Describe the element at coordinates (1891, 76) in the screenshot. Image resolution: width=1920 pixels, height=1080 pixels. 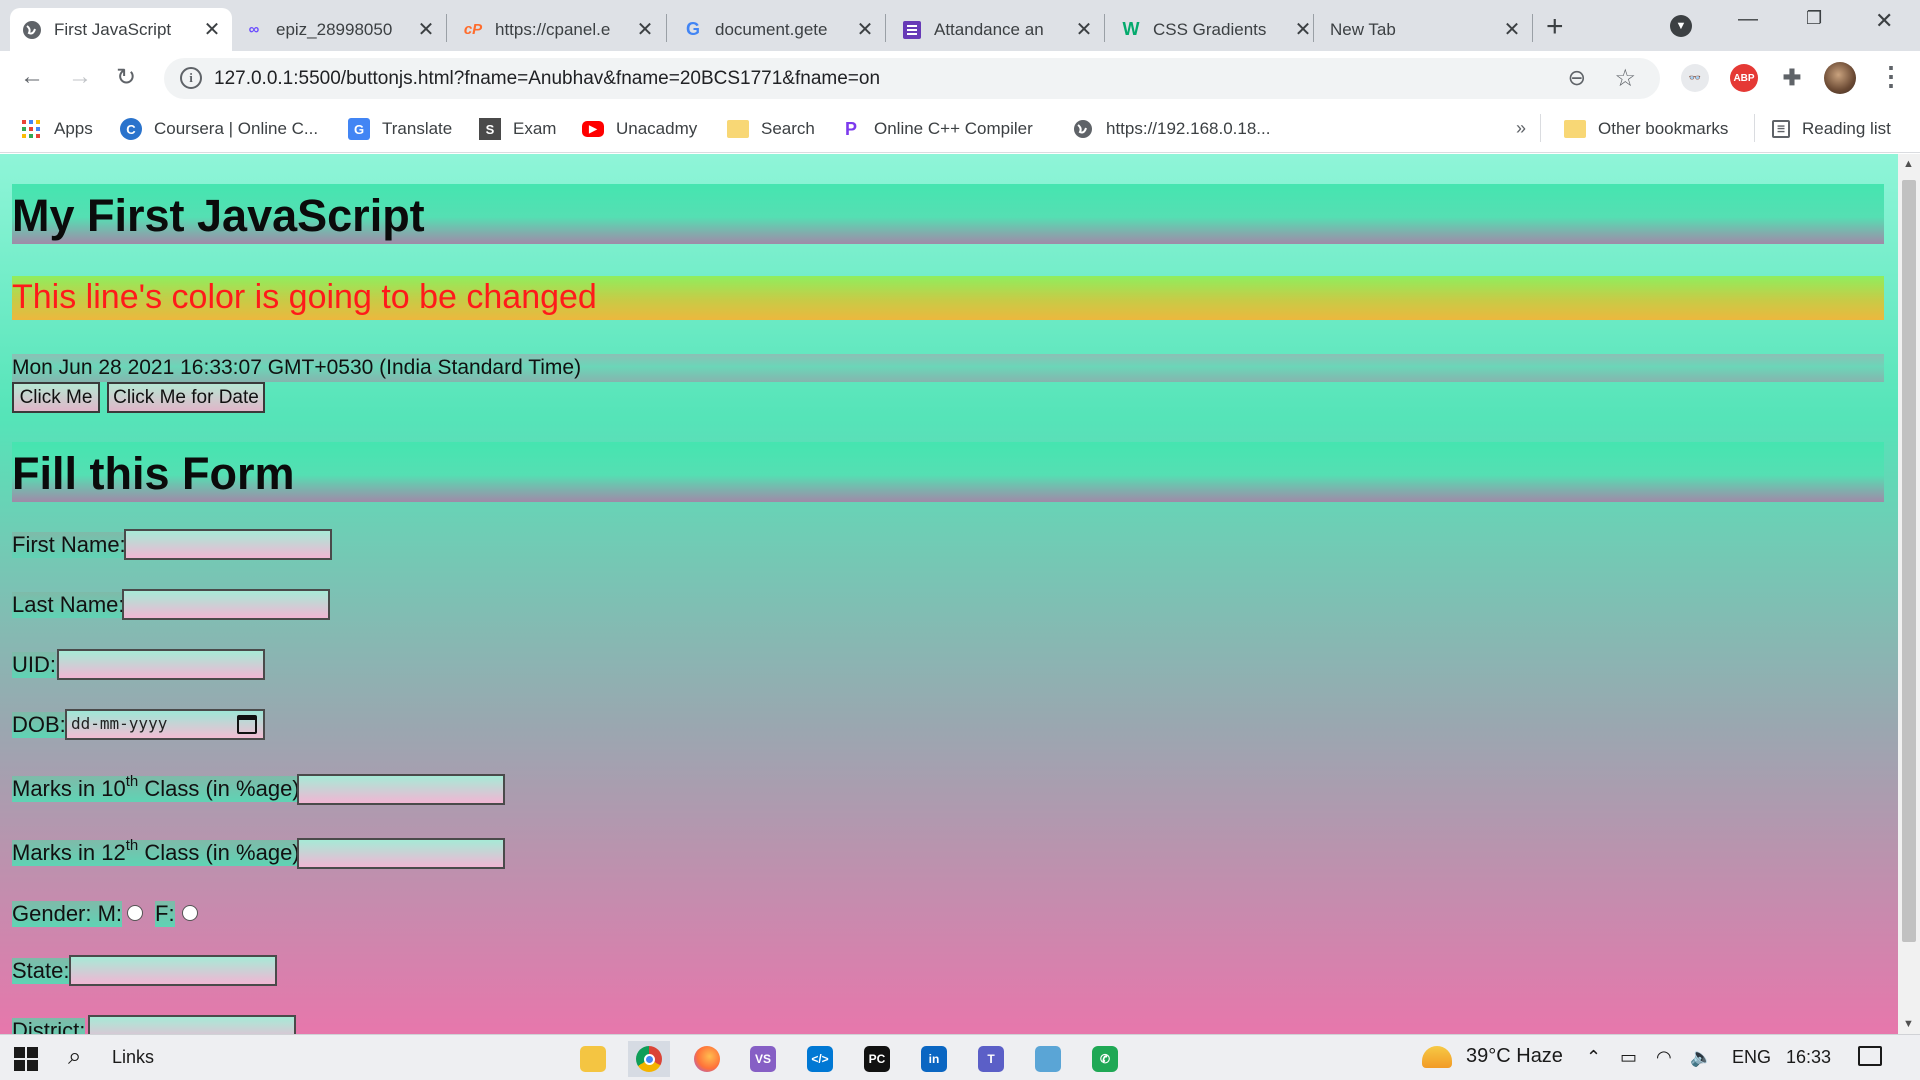
I see `menu-icon: ⋮` at that location.